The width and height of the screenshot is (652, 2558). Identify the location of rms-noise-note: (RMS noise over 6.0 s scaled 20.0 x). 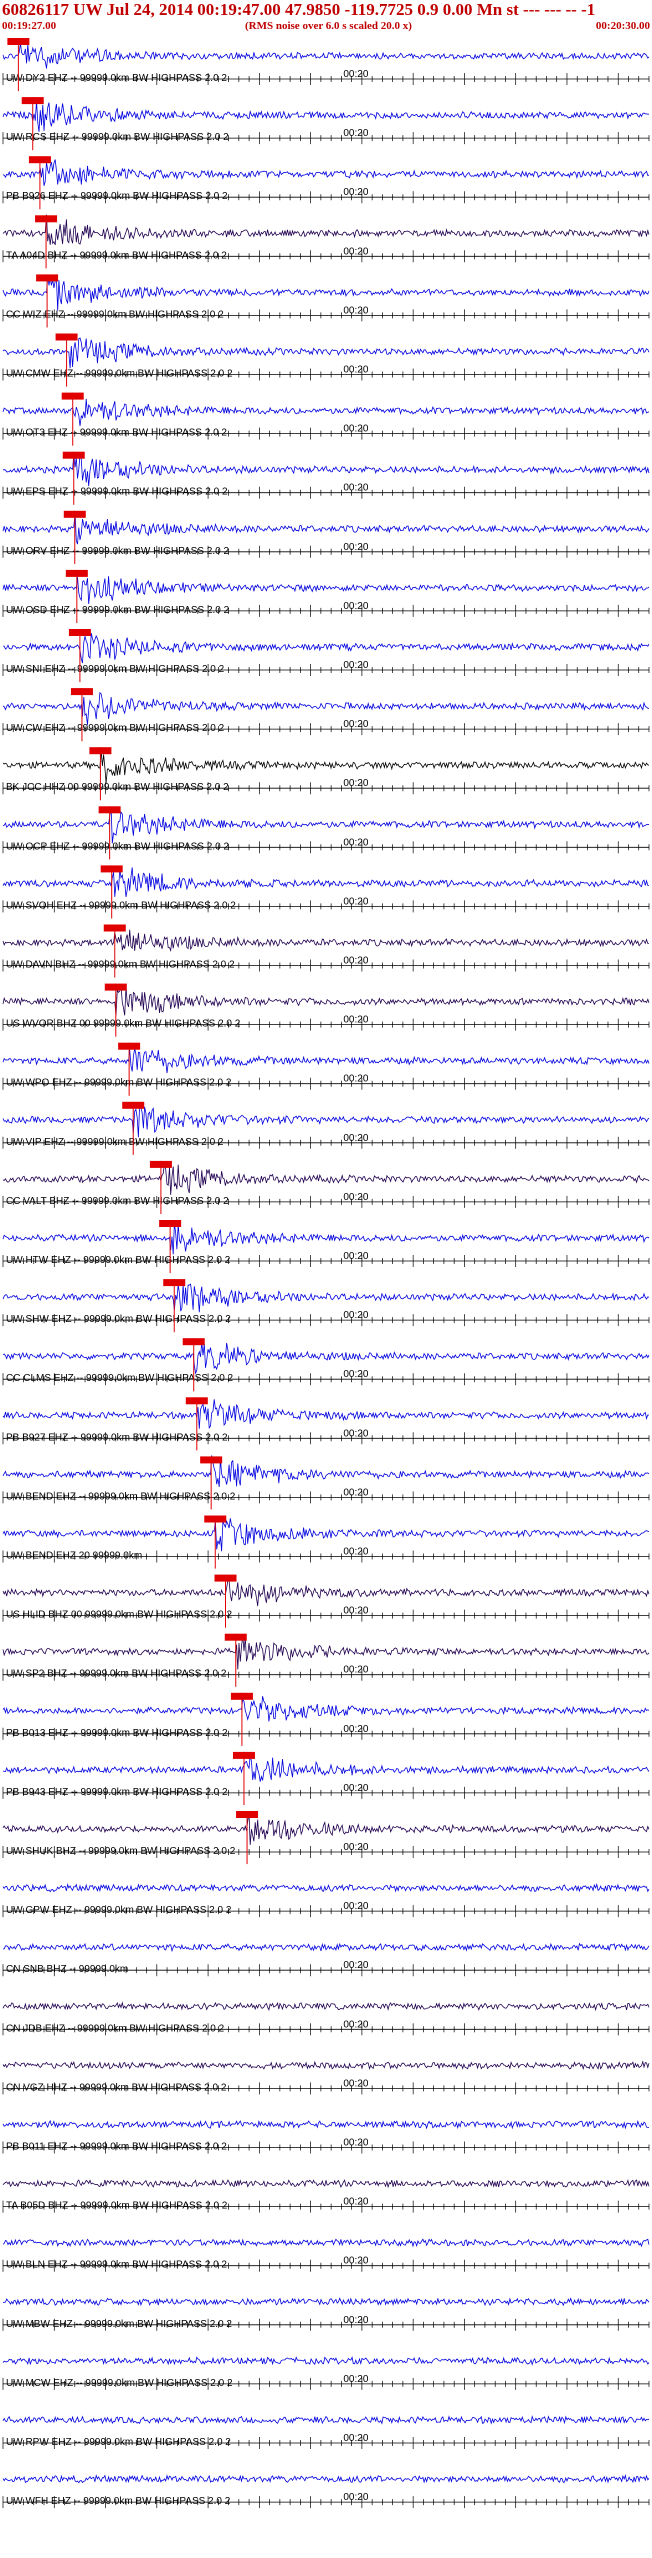
(328, 26).